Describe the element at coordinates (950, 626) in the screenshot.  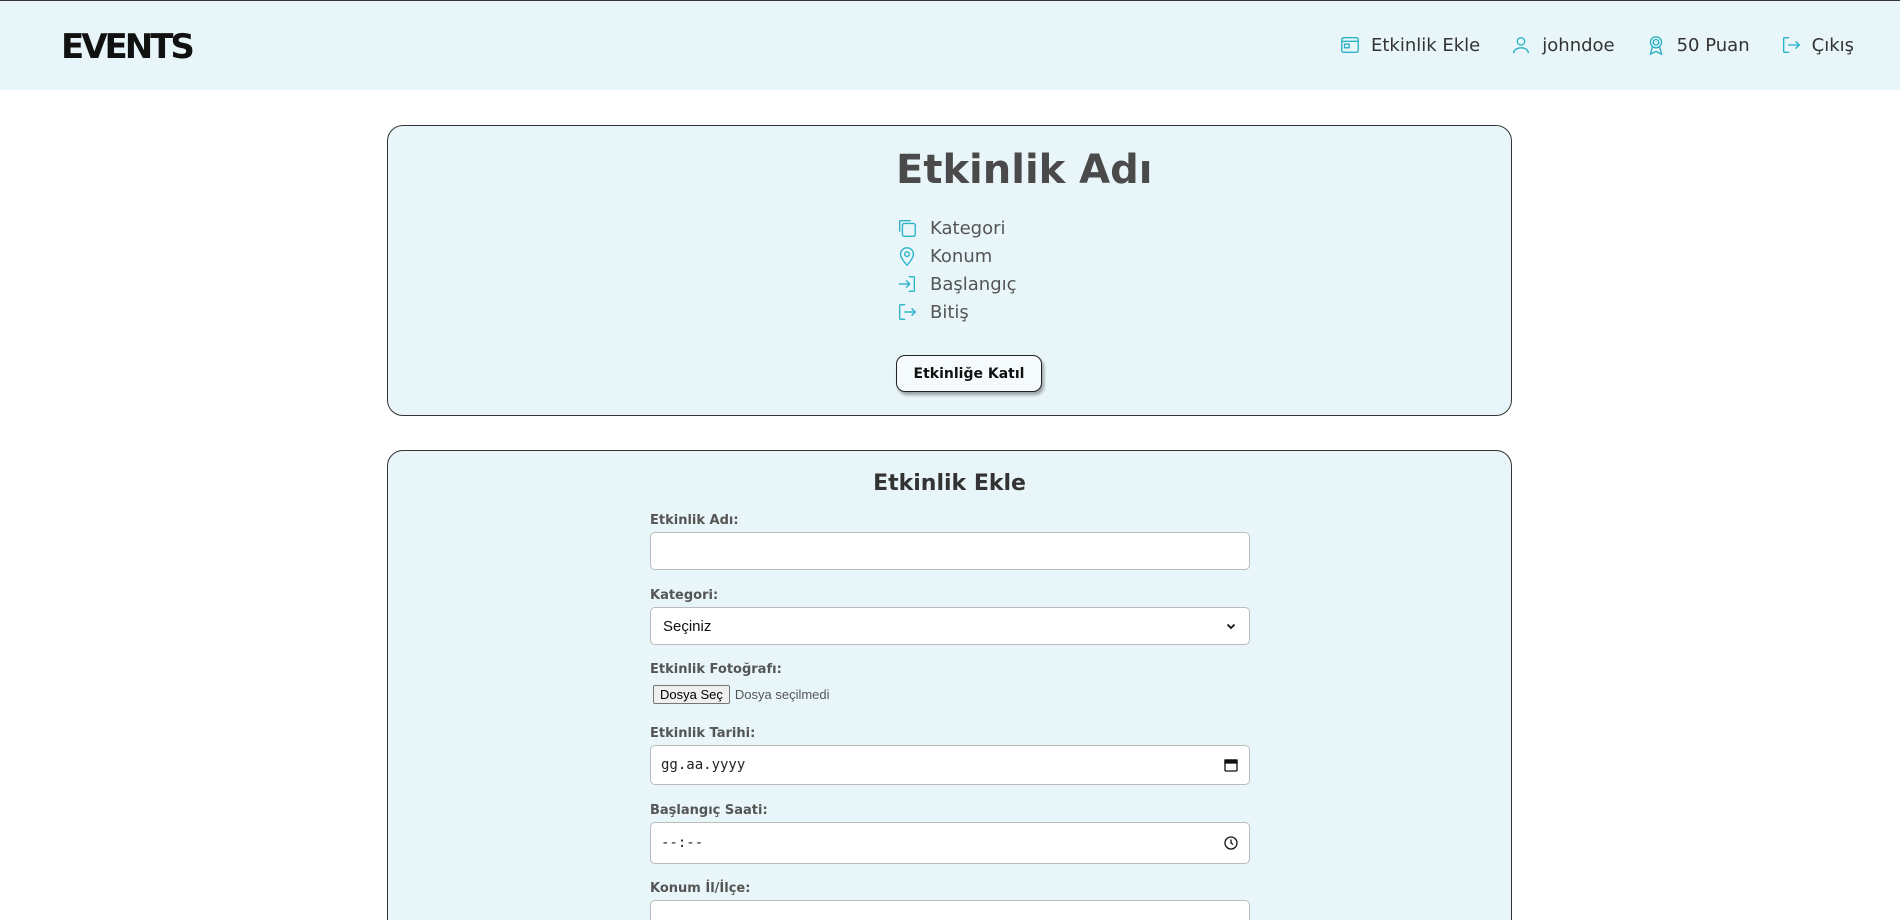
I see `category-select: Seçiniz` at that location.